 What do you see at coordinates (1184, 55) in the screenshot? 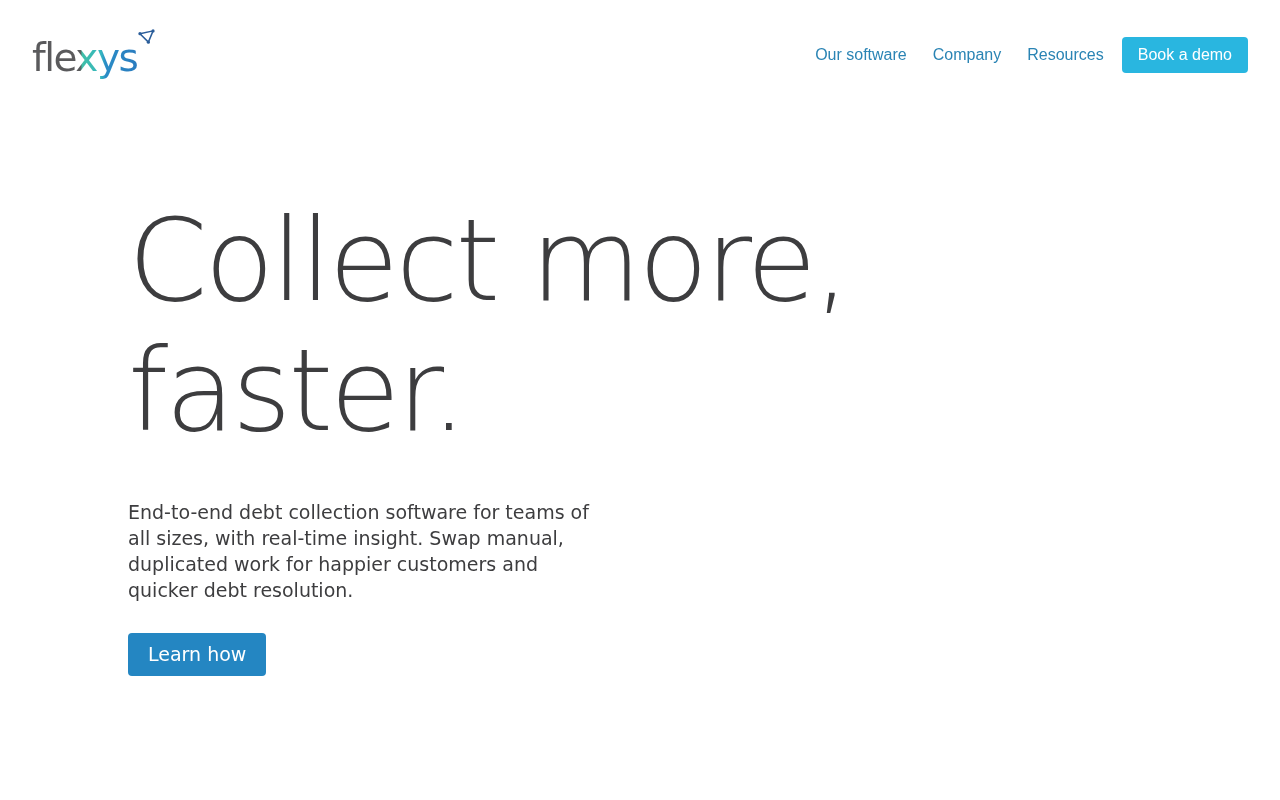
I see `book-demo-button: Book a demo` at bounding box center [1184, 55].